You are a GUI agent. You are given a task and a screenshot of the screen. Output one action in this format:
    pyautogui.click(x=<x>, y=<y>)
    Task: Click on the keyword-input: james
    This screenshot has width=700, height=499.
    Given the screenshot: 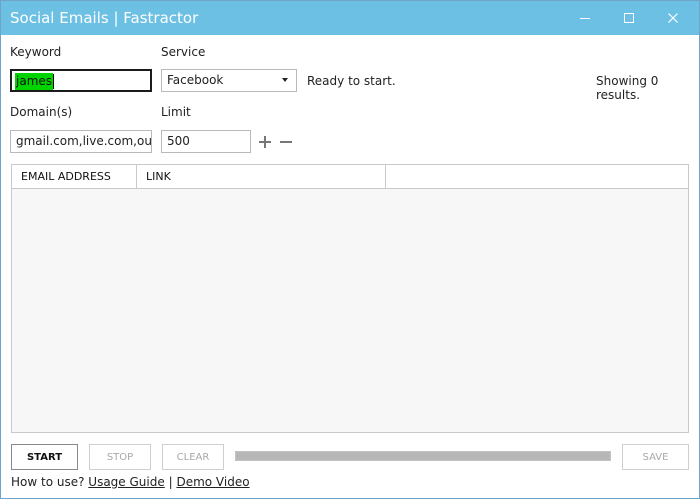 What is the action you would take?
    pyautogui.click(x=81, y=80)
    